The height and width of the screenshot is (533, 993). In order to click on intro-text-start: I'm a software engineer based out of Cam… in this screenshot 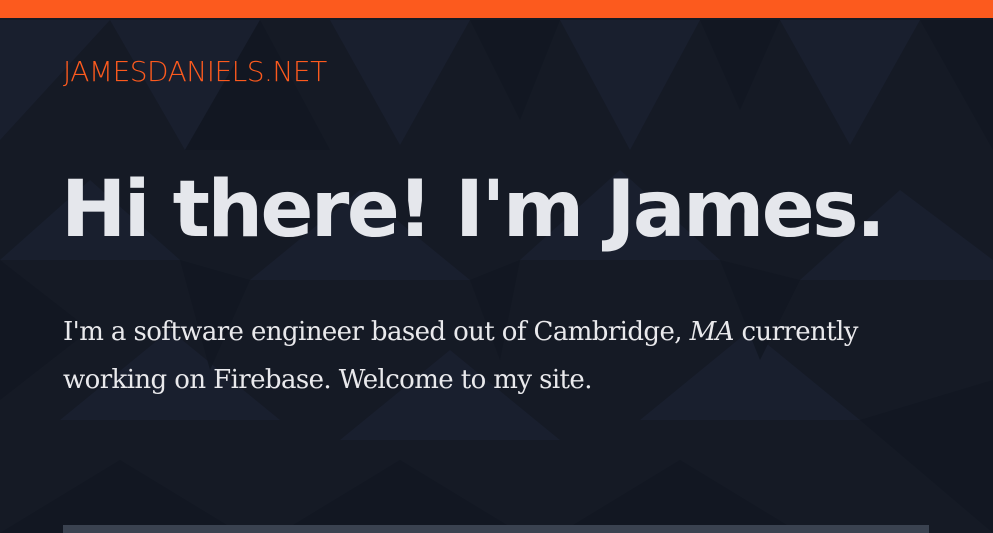, I will do `click(376, 332)`.